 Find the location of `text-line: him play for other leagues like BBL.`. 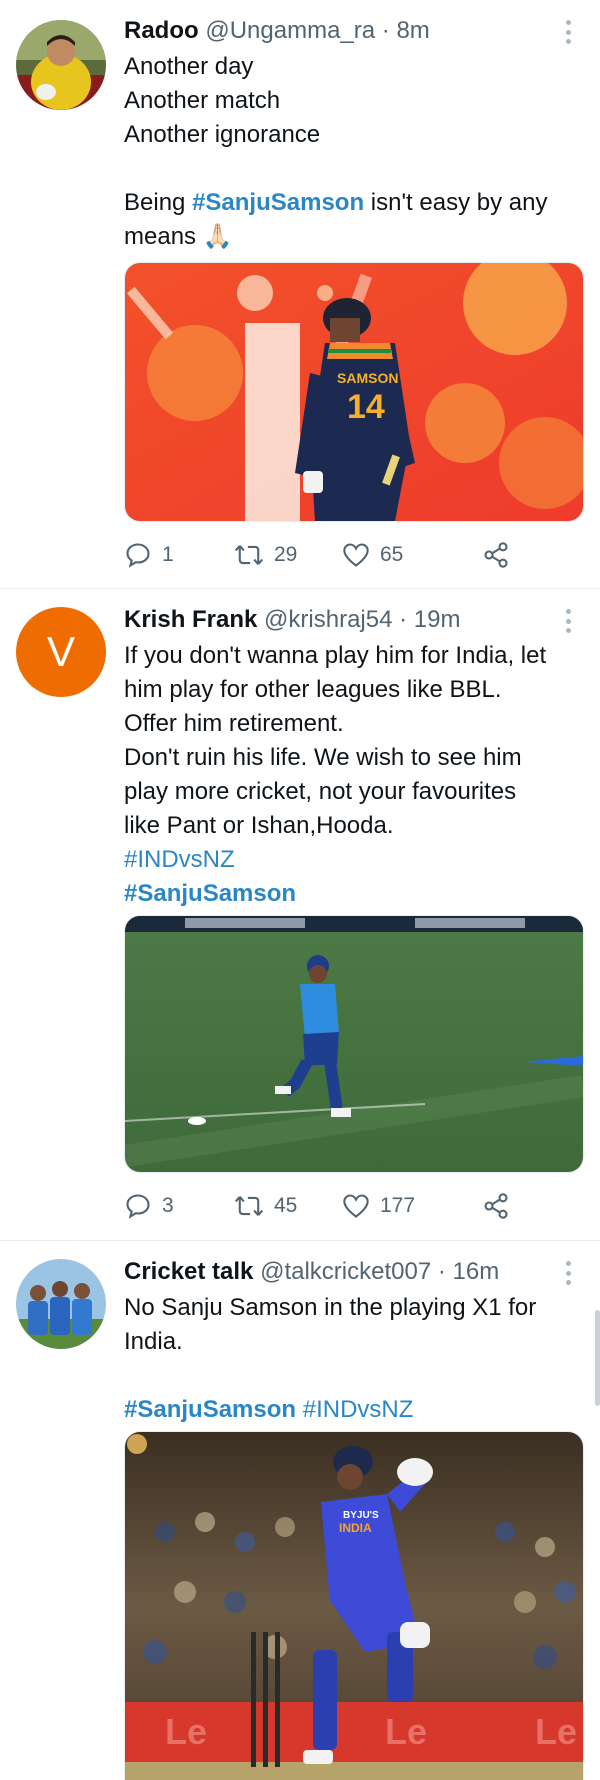

text-line: him play for other leagues like BBL. is located at coordinates (313, 689).